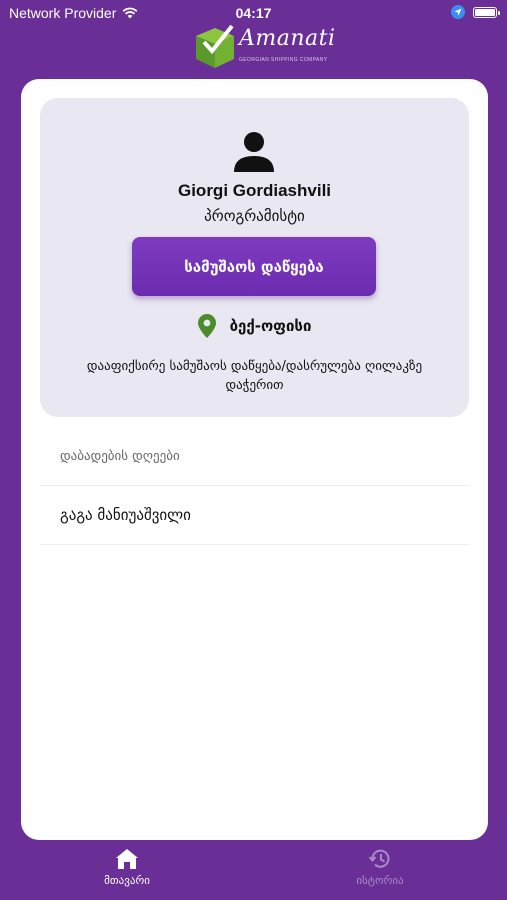 Image resolution: width=507 pixels, height=900 pixels. What do you see at coordinates (287, 38) in the screenshot?
I see `logo-text: Amanati` at bounding box center [287, 38].